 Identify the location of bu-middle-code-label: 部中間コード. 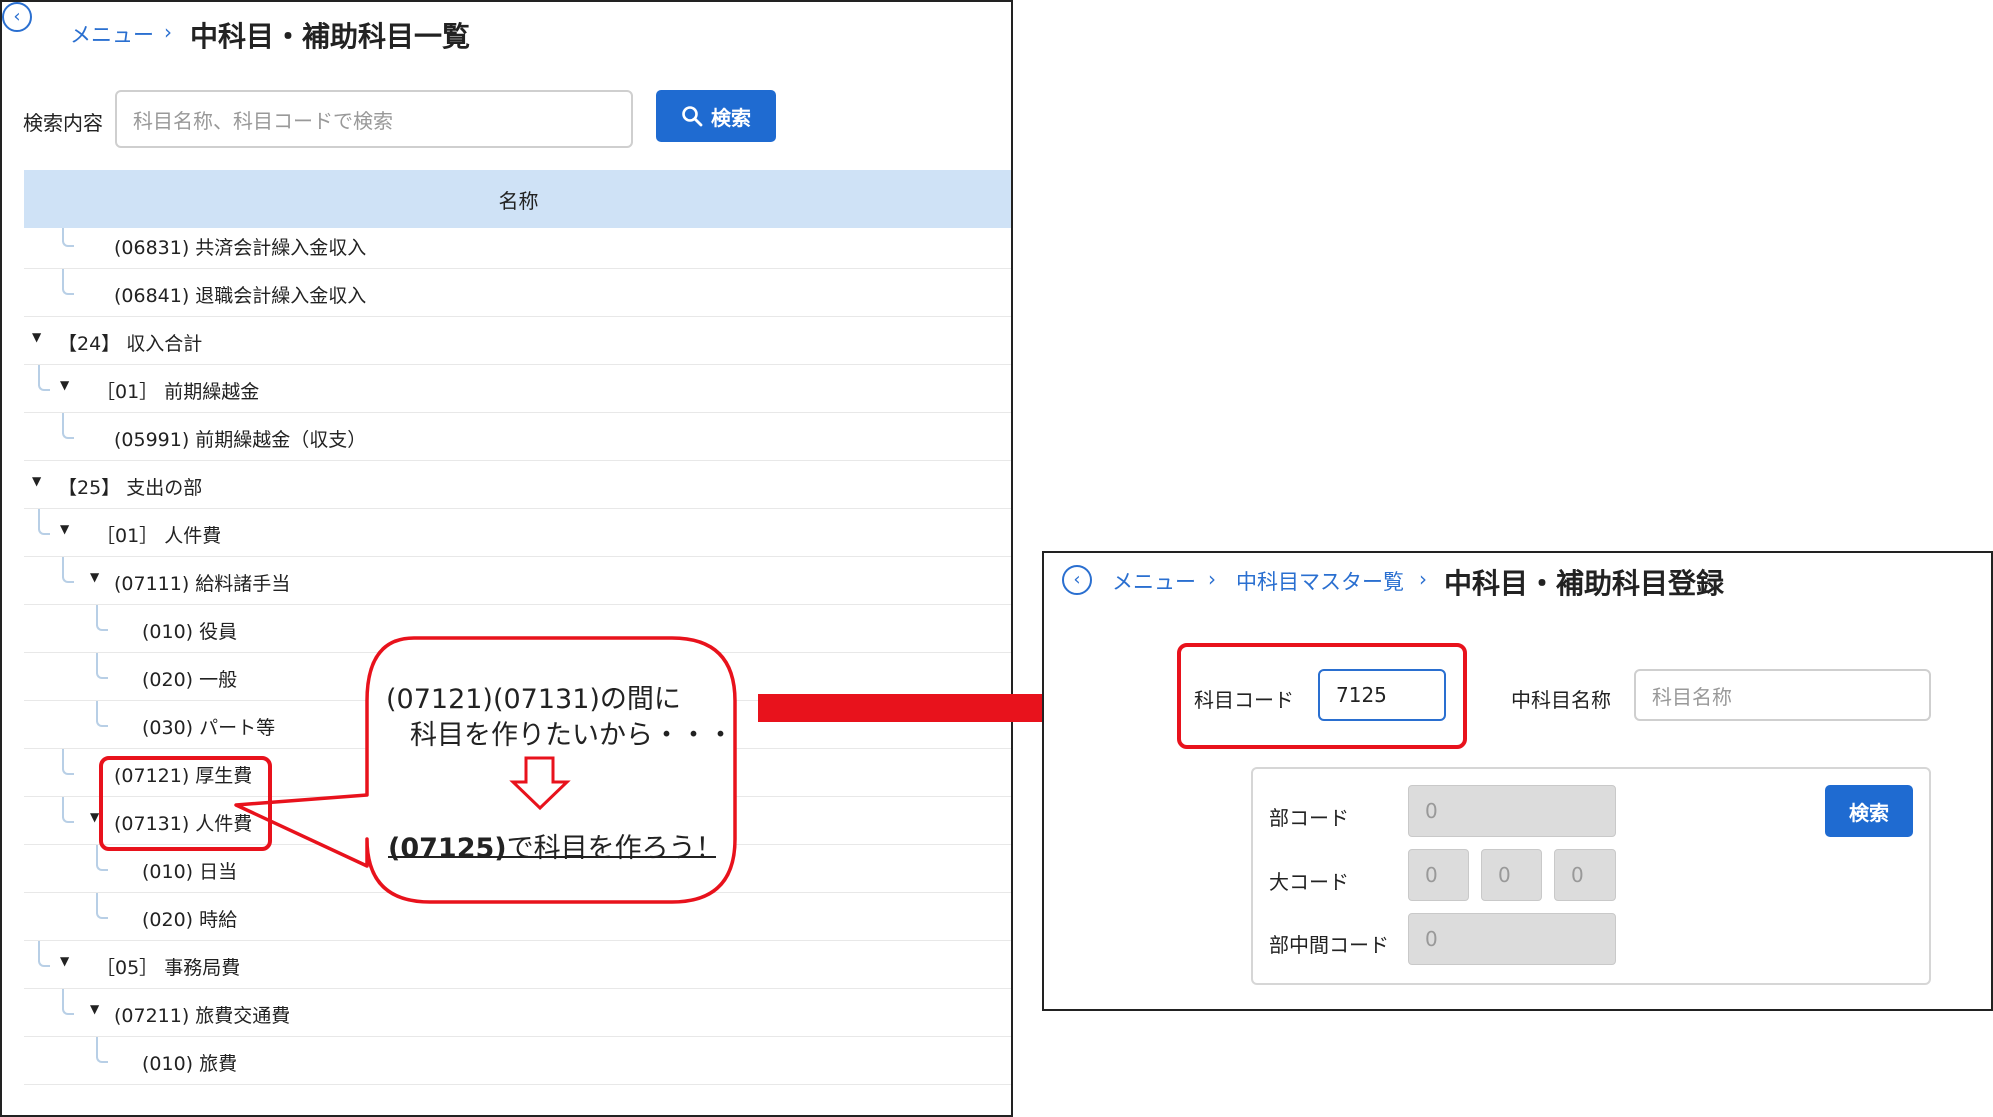
(1329, 945).